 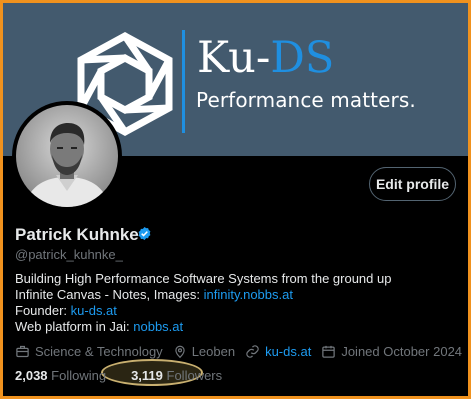 What do you see at coordinates (158, 326) in the screenshot?
I see `bio-link: nobbs.at` at bounding box center [158, 326].